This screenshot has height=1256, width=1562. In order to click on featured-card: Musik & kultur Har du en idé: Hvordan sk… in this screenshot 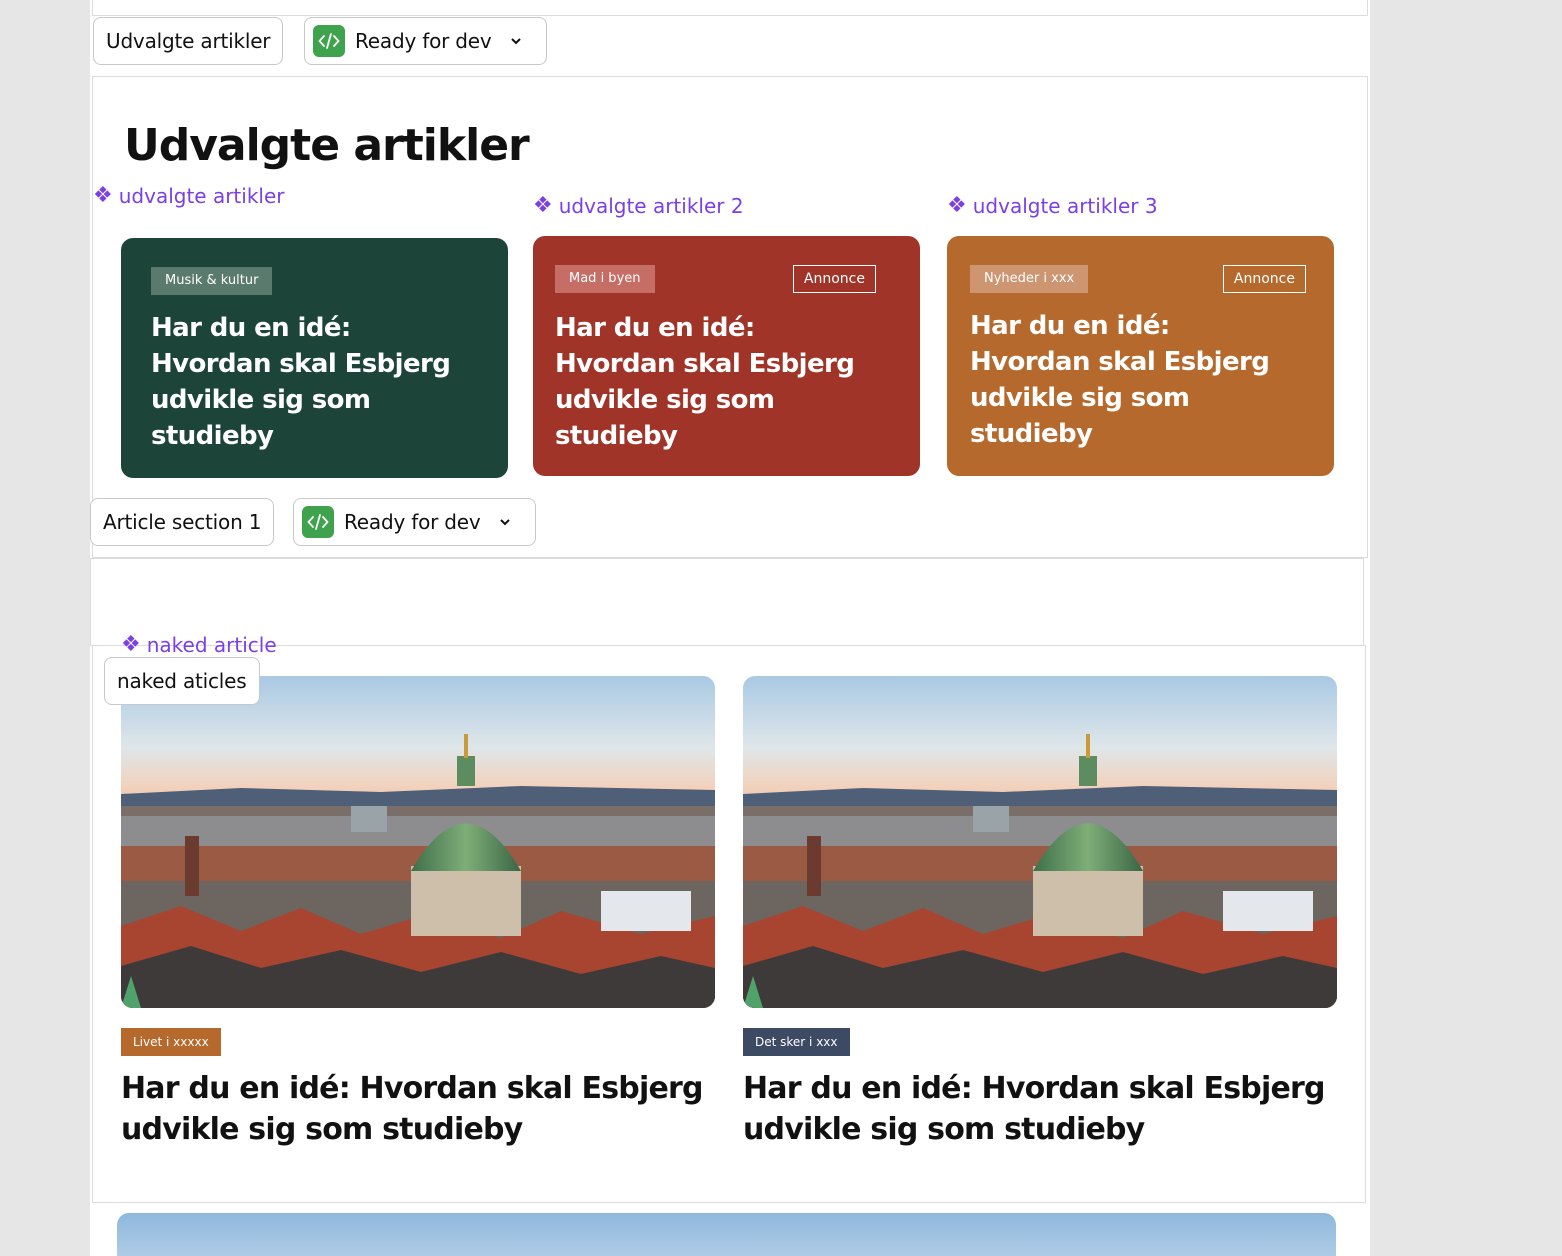, I will do `click(314, 358)`.